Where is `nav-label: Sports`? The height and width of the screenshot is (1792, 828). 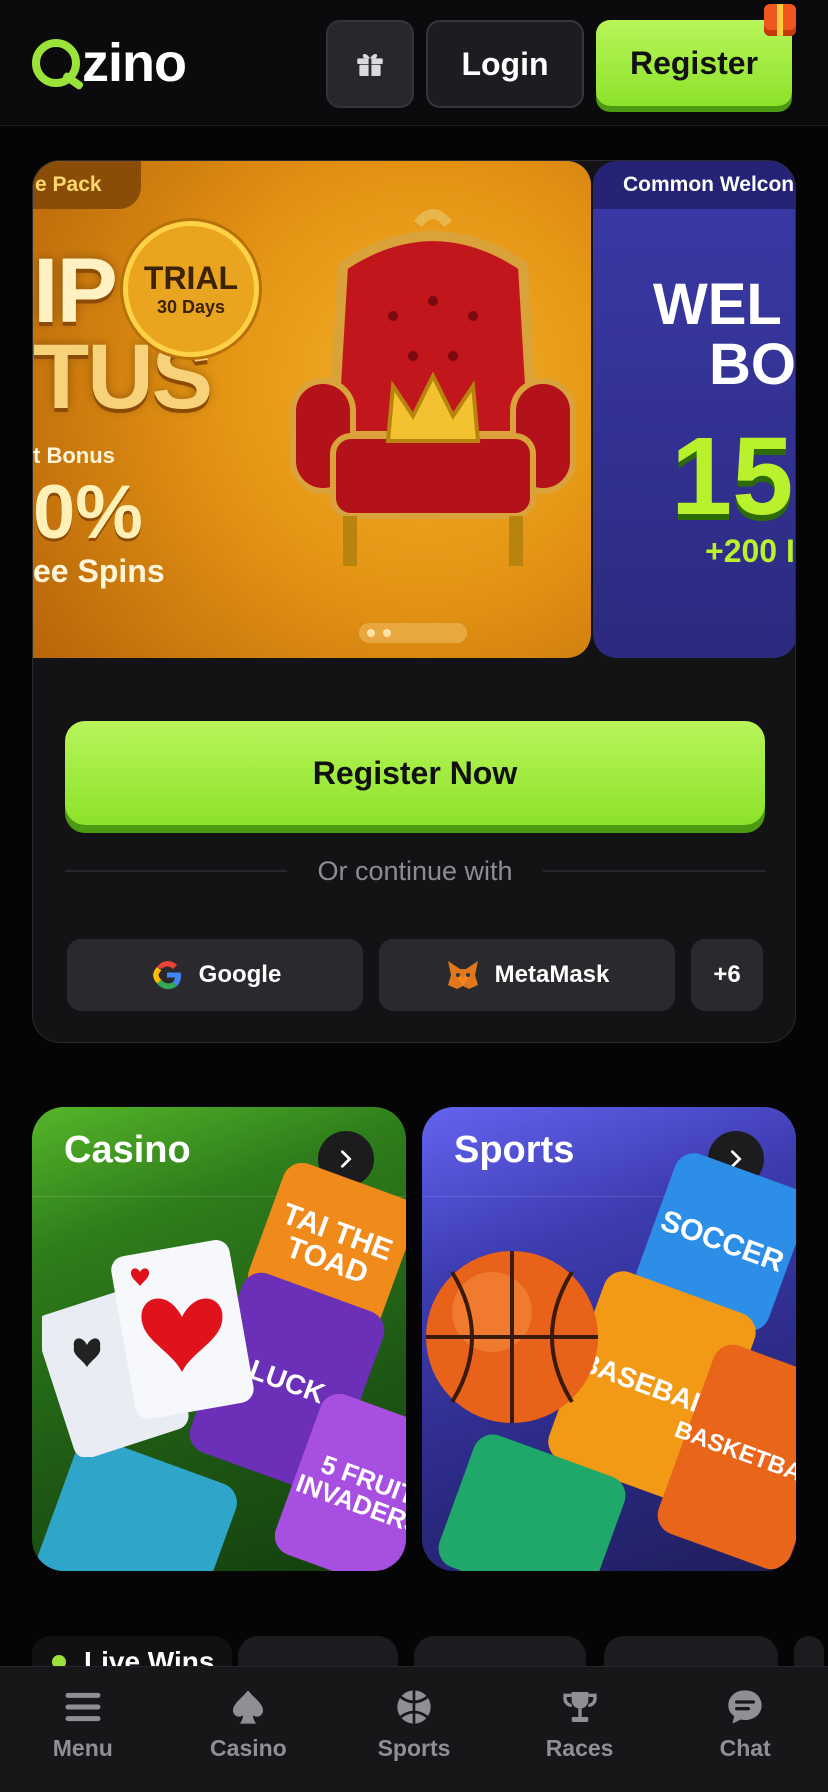 nav-label: Sports is located at coordinates (414, 1748).